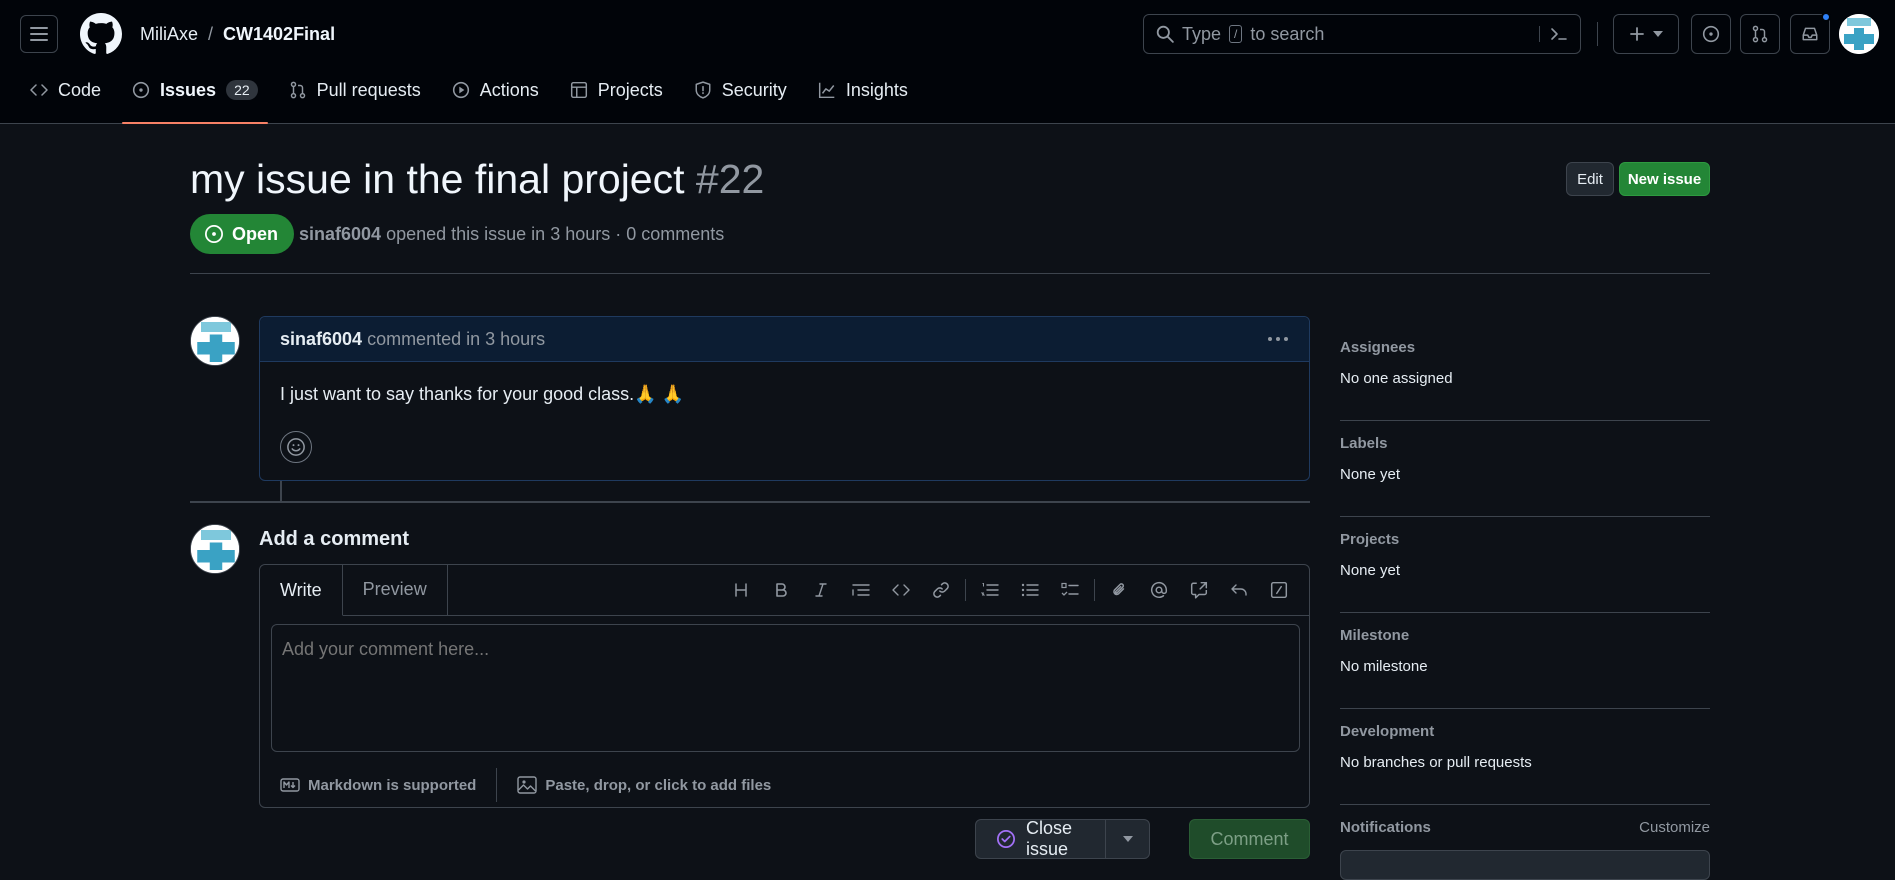  What do you see at coordinates (169, 34) in the screenshot?
I see `repo-owner-link: MiliAxe` at bounding box center [169, 34].